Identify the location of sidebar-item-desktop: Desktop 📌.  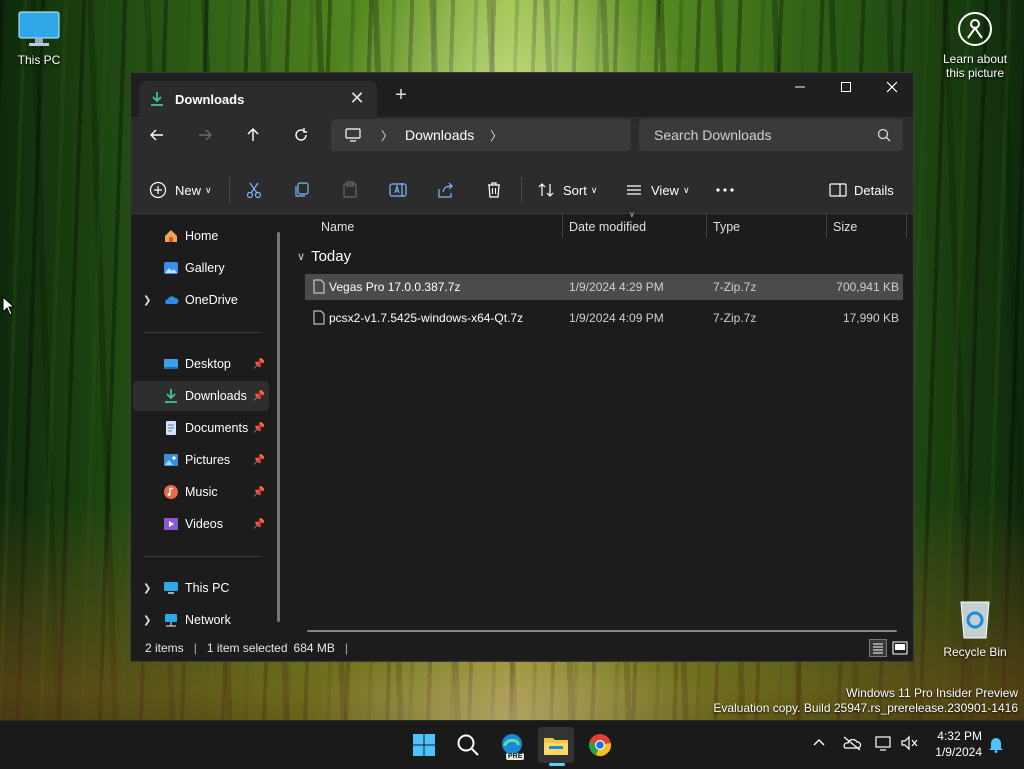
(201, 364).